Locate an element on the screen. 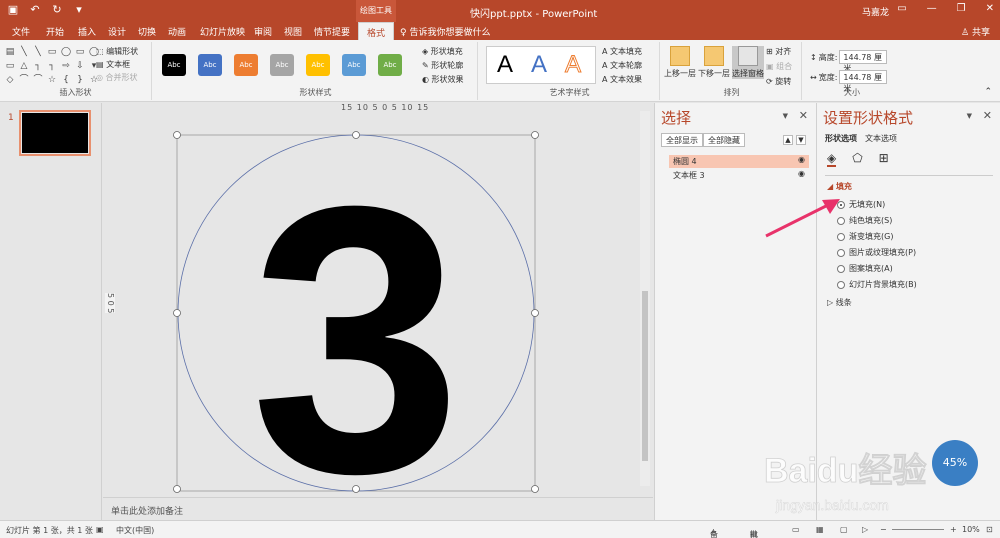 The height and width of the screenshot is (538, 1000). brace-shape-icon: { is located at coordinates (66, 80).